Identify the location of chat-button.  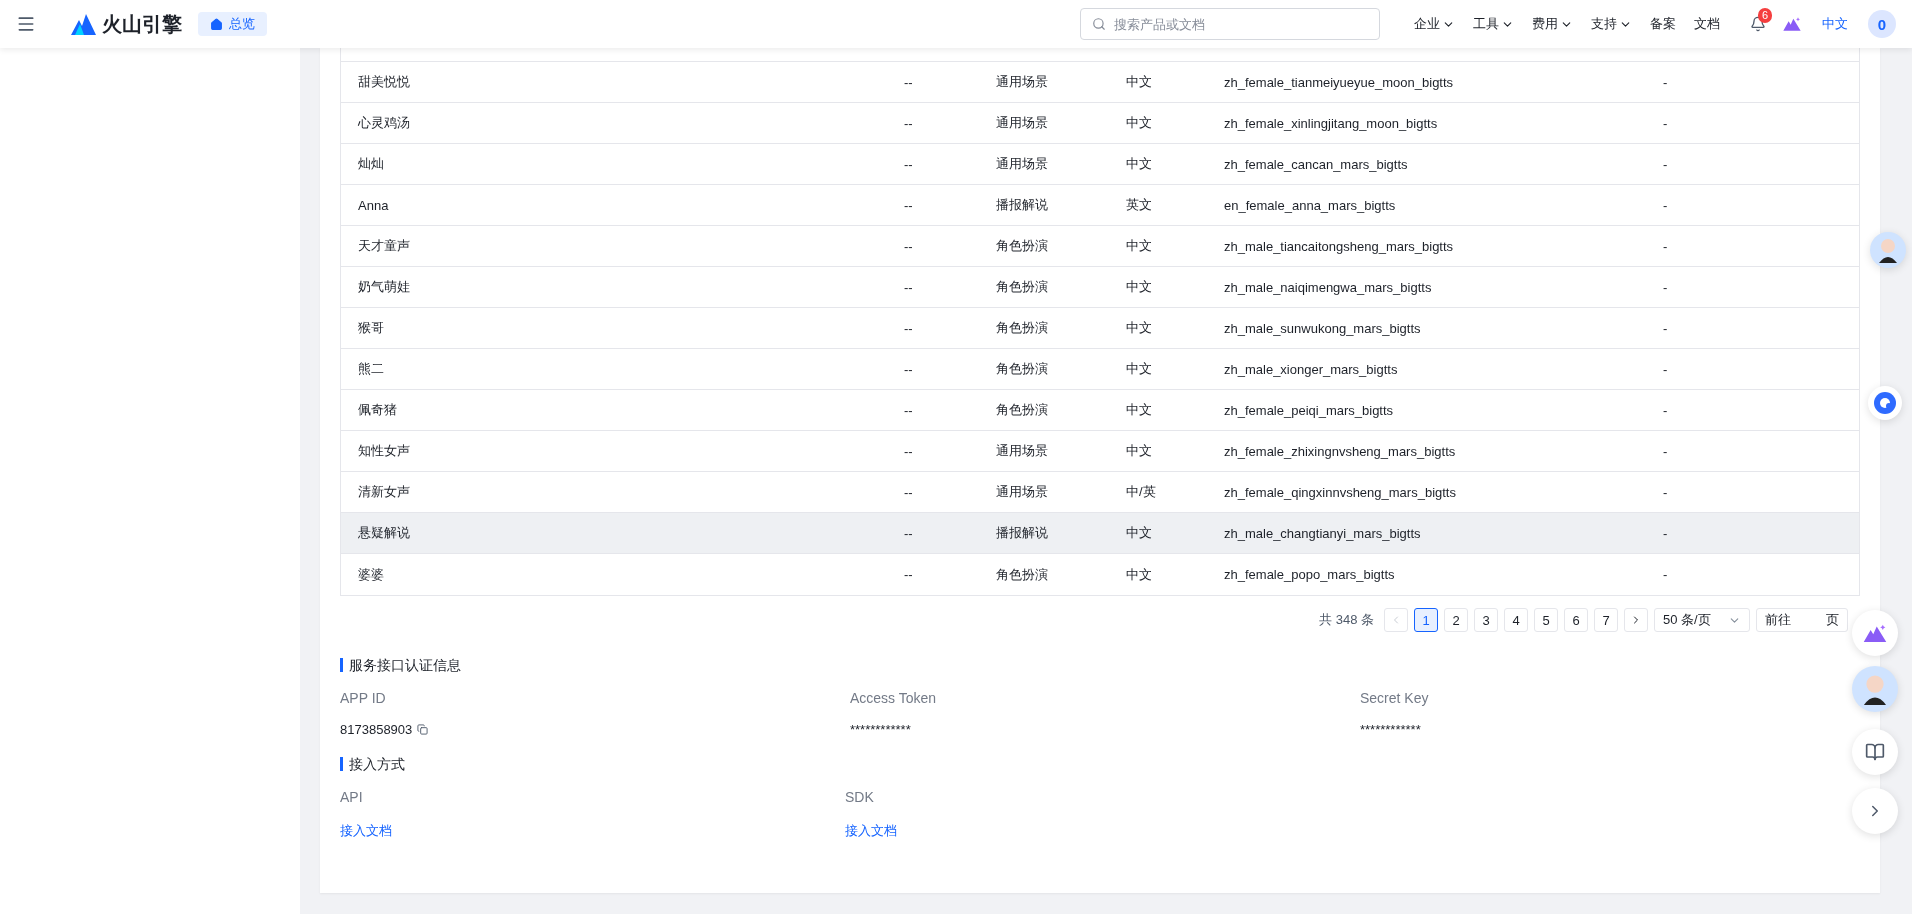
(1885, 403).